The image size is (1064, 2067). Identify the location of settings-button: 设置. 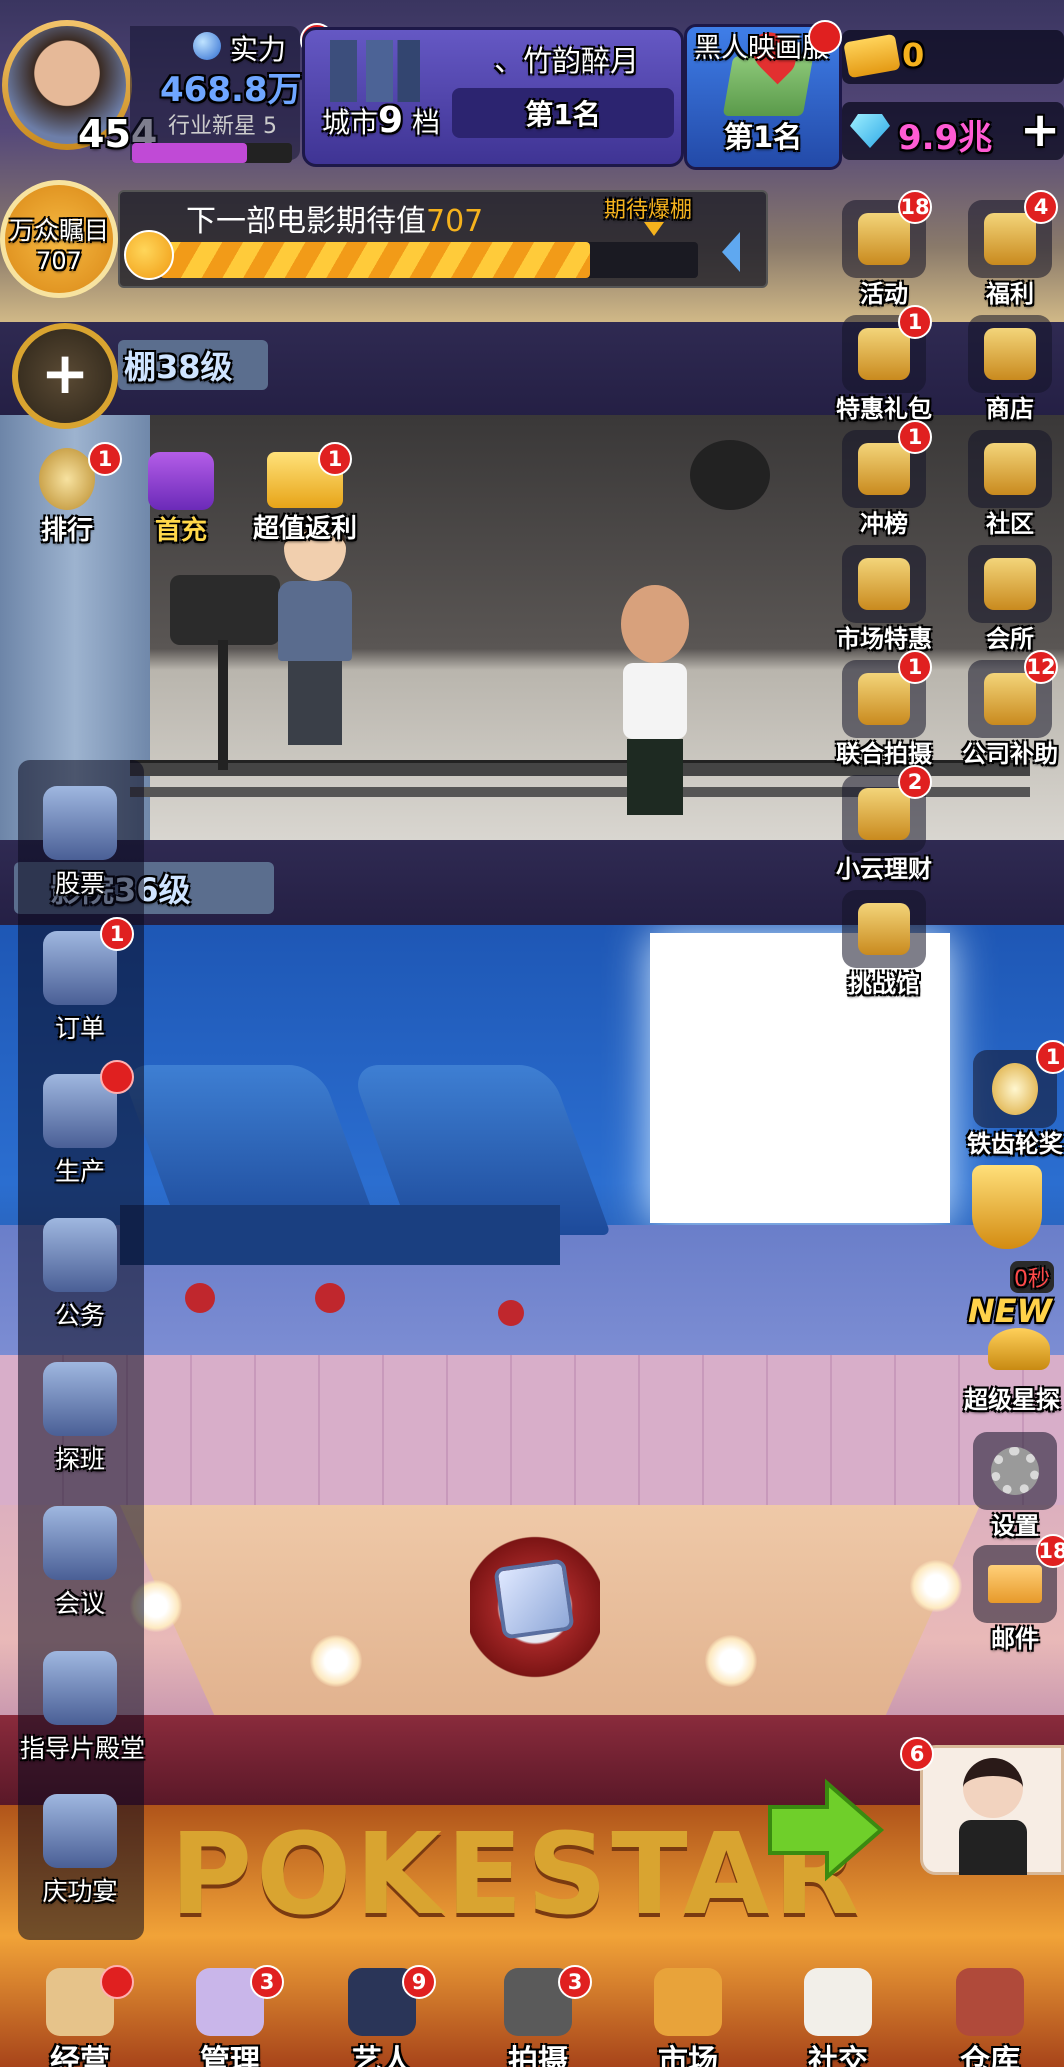
(1009, 1489).